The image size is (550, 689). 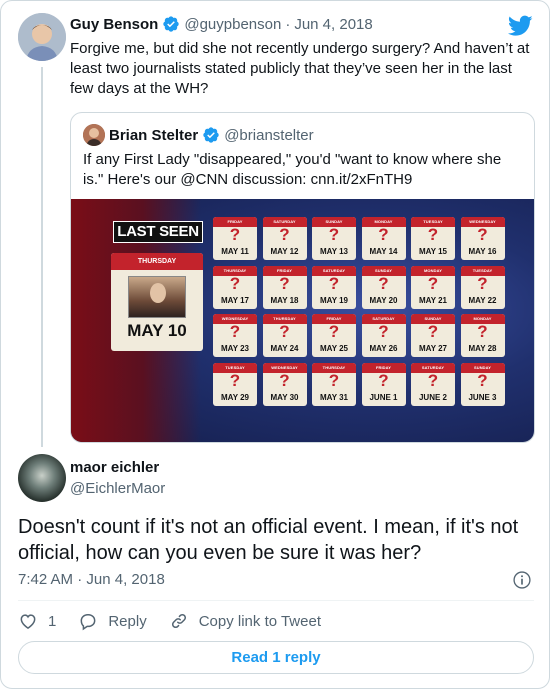 I want to click on big-calendar-day: THURSDAY, so click(x=157, y=261).